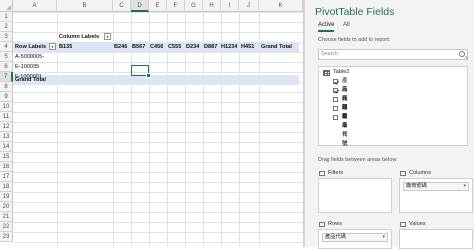 The width and height of the screenshot is (474, 249). Describe the element at coordinates (6, 157) in the screenshot. I see `row-header-15: 15` at that location.